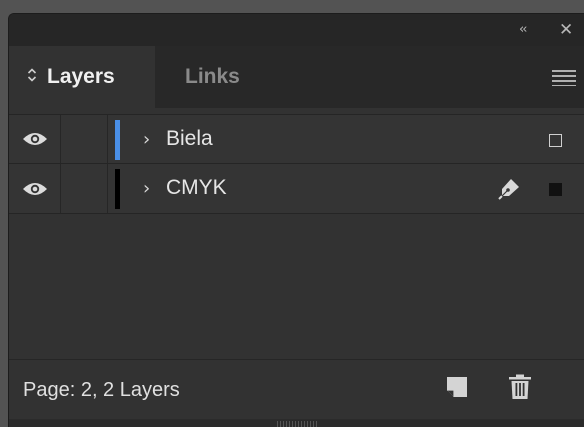 Image resolution: width=584 pixels, height=427 pixels. What do you see at coordinates (457, 389) in the screenshot?
I see `new-layer-icon` at bounding box center [457, 389].